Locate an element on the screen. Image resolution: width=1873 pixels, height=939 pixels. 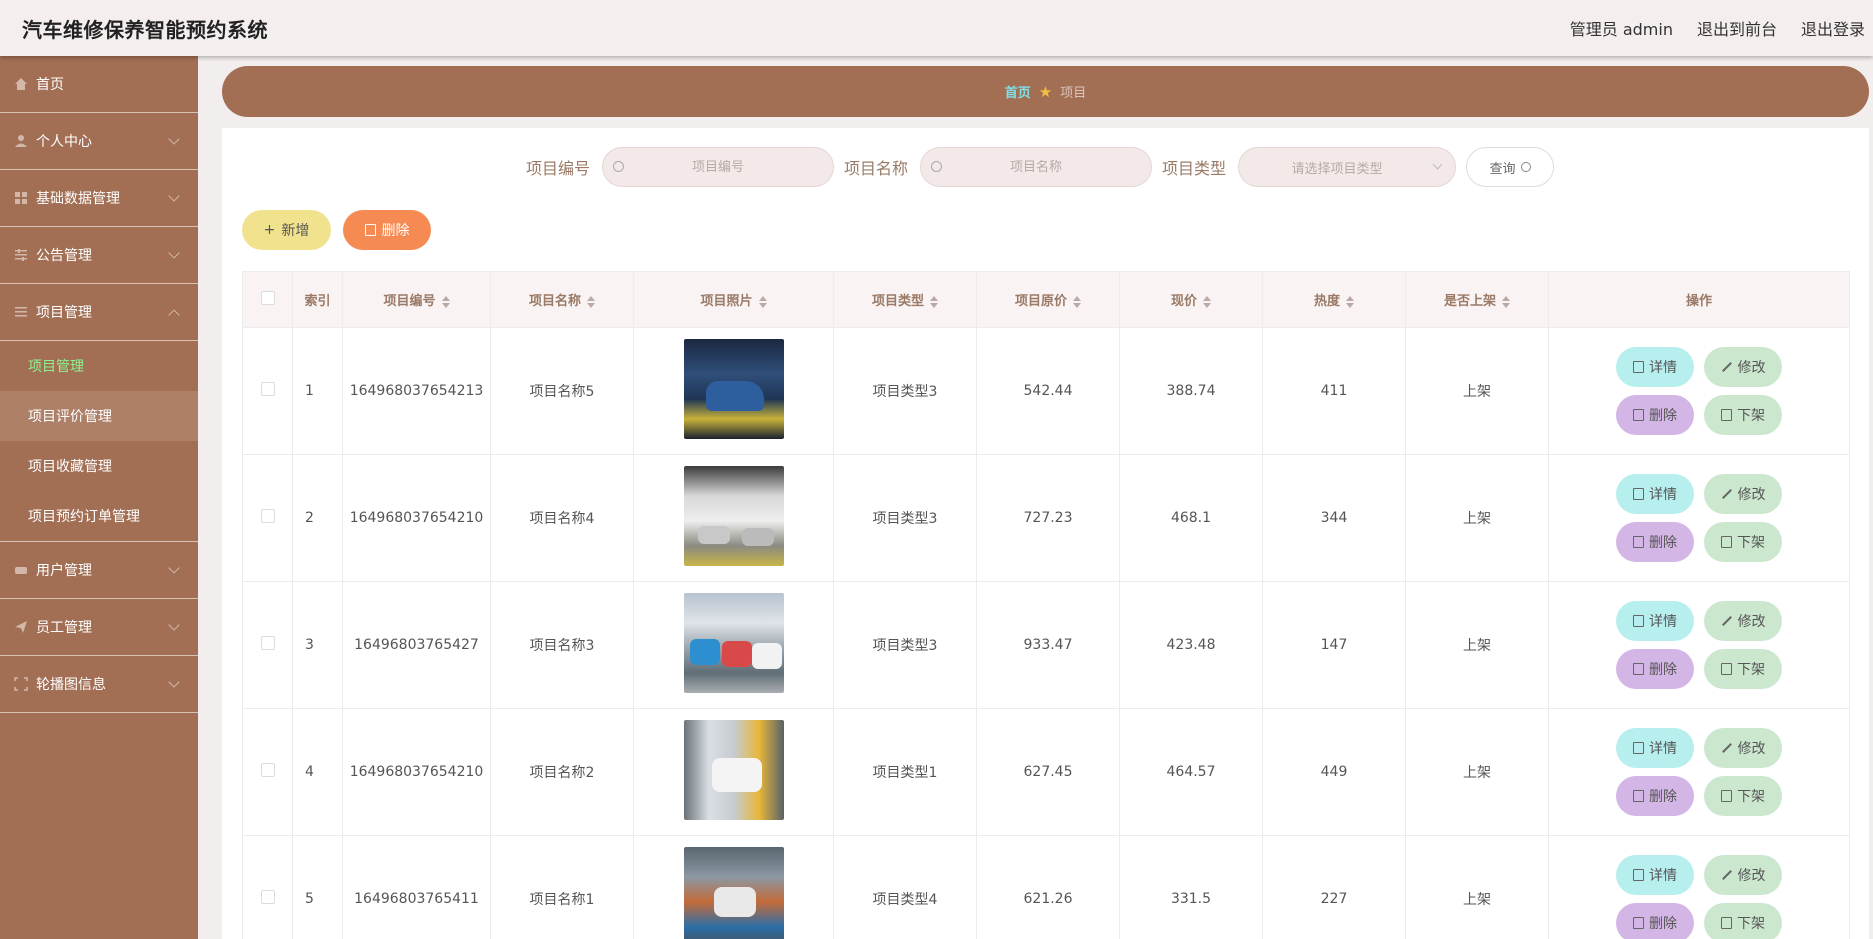
col-status: 是否上架 is located at coordinates (1477, 299).